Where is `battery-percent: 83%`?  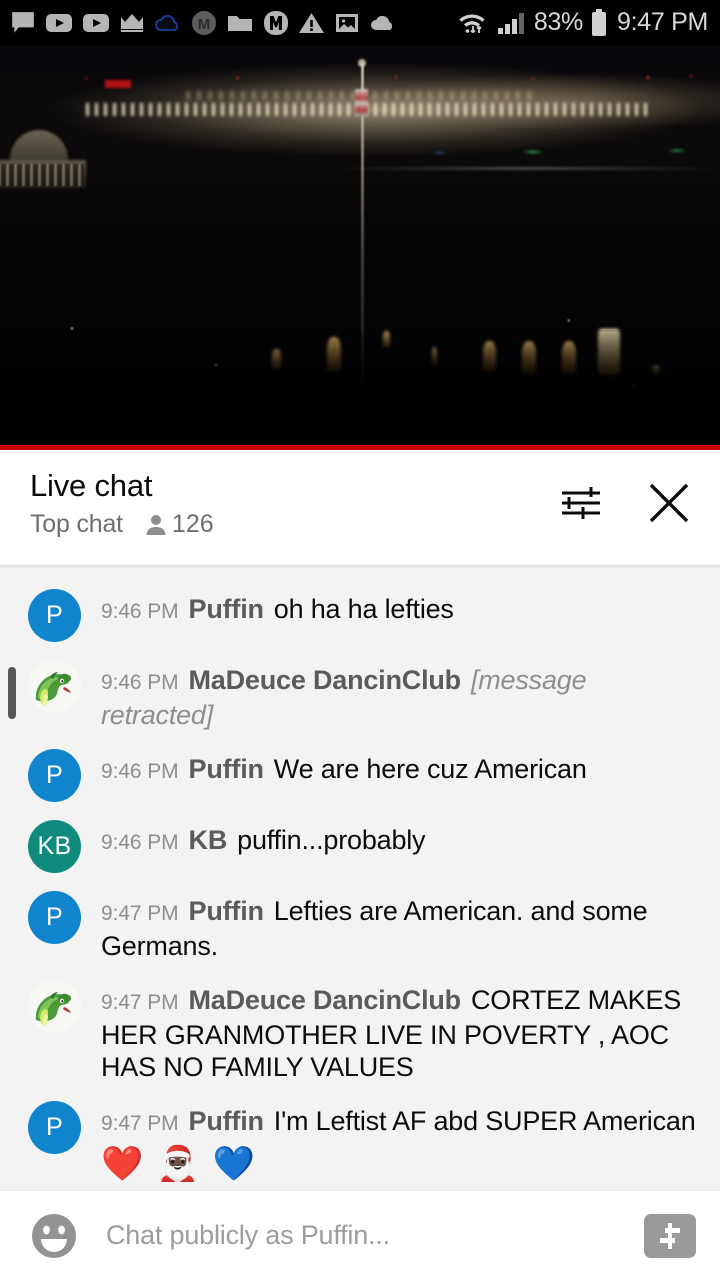 battery-percent: 83% is located at coordinates (558, 22).